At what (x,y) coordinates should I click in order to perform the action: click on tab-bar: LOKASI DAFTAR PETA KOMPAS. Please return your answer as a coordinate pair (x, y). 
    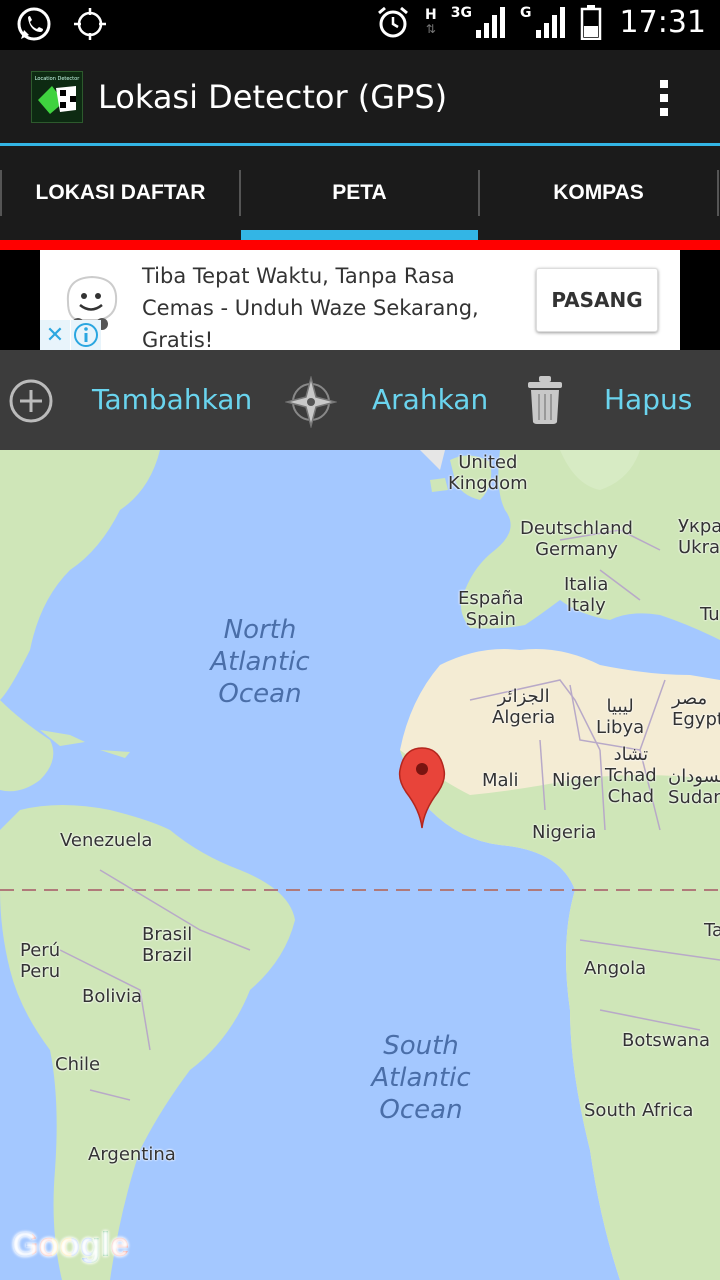
    Looking at the image, I should click on (360, 193).